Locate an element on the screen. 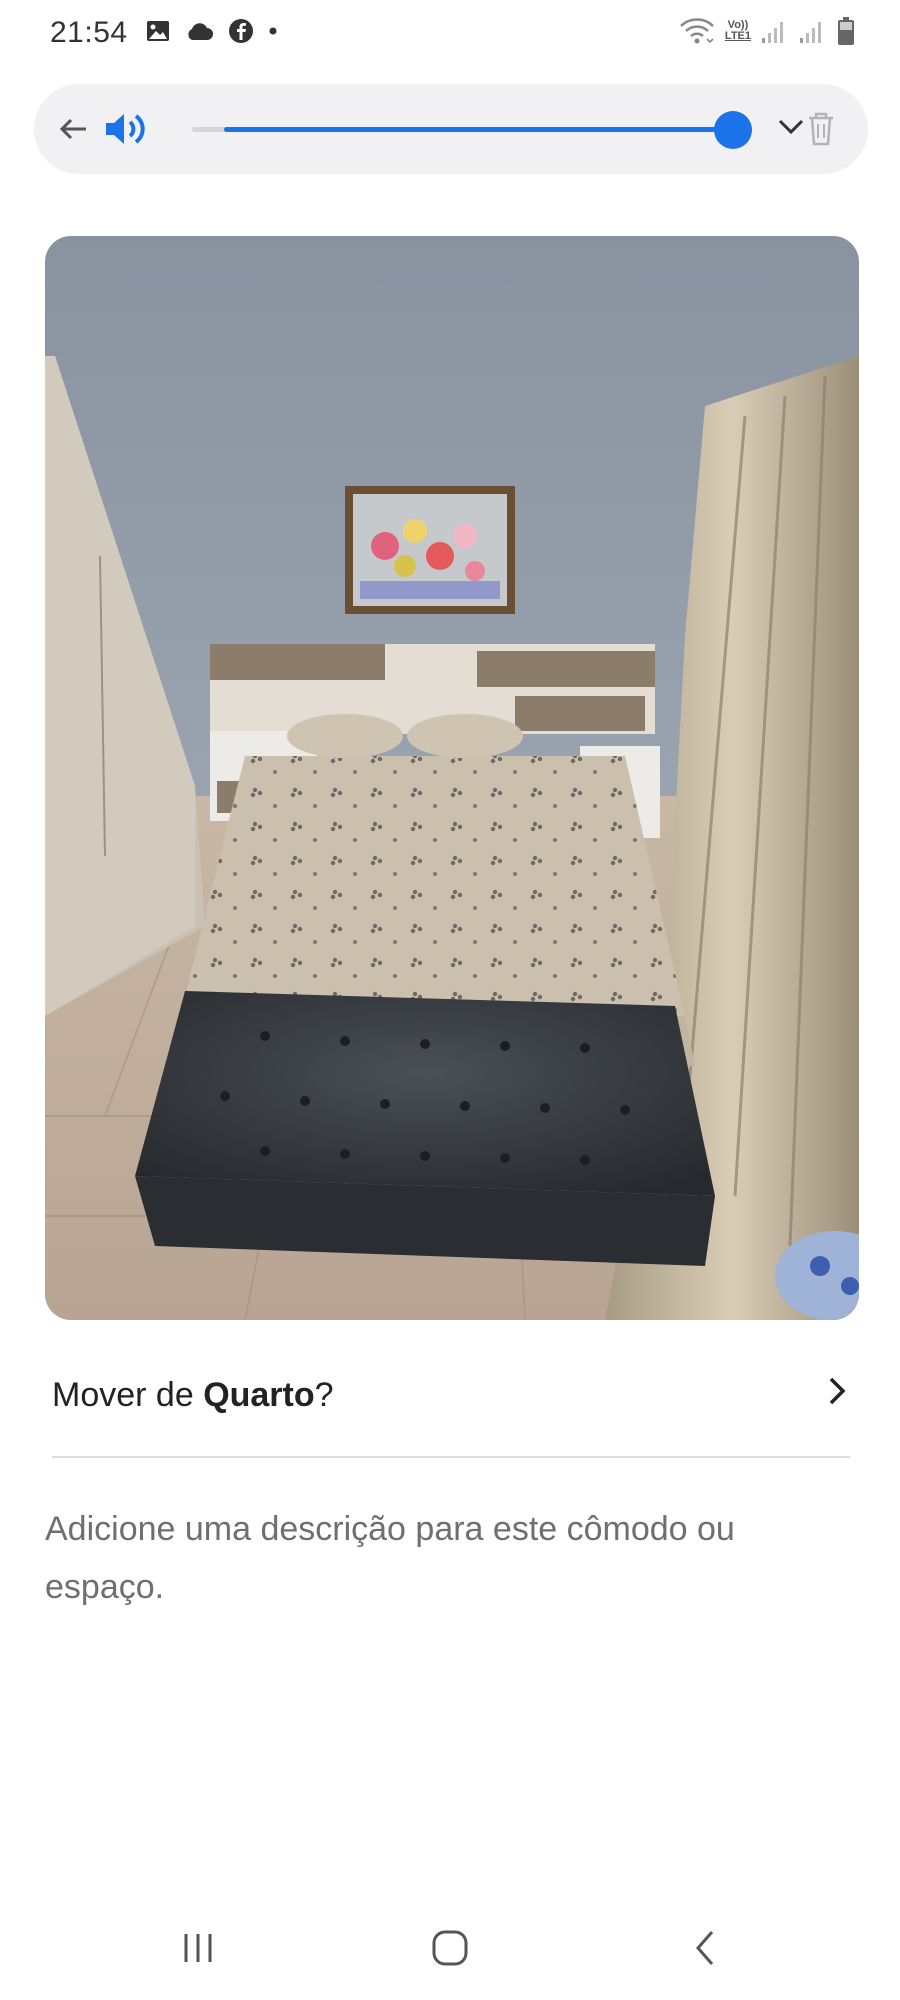  volume-slider is located at coordinates (472, 130).